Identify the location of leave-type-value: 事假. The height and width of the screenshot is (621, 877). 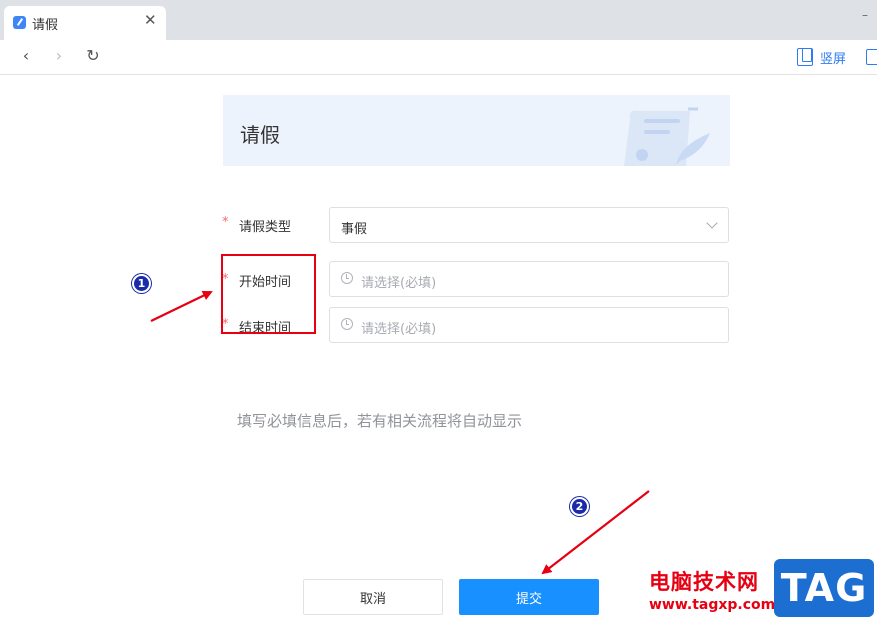
(354, 229).